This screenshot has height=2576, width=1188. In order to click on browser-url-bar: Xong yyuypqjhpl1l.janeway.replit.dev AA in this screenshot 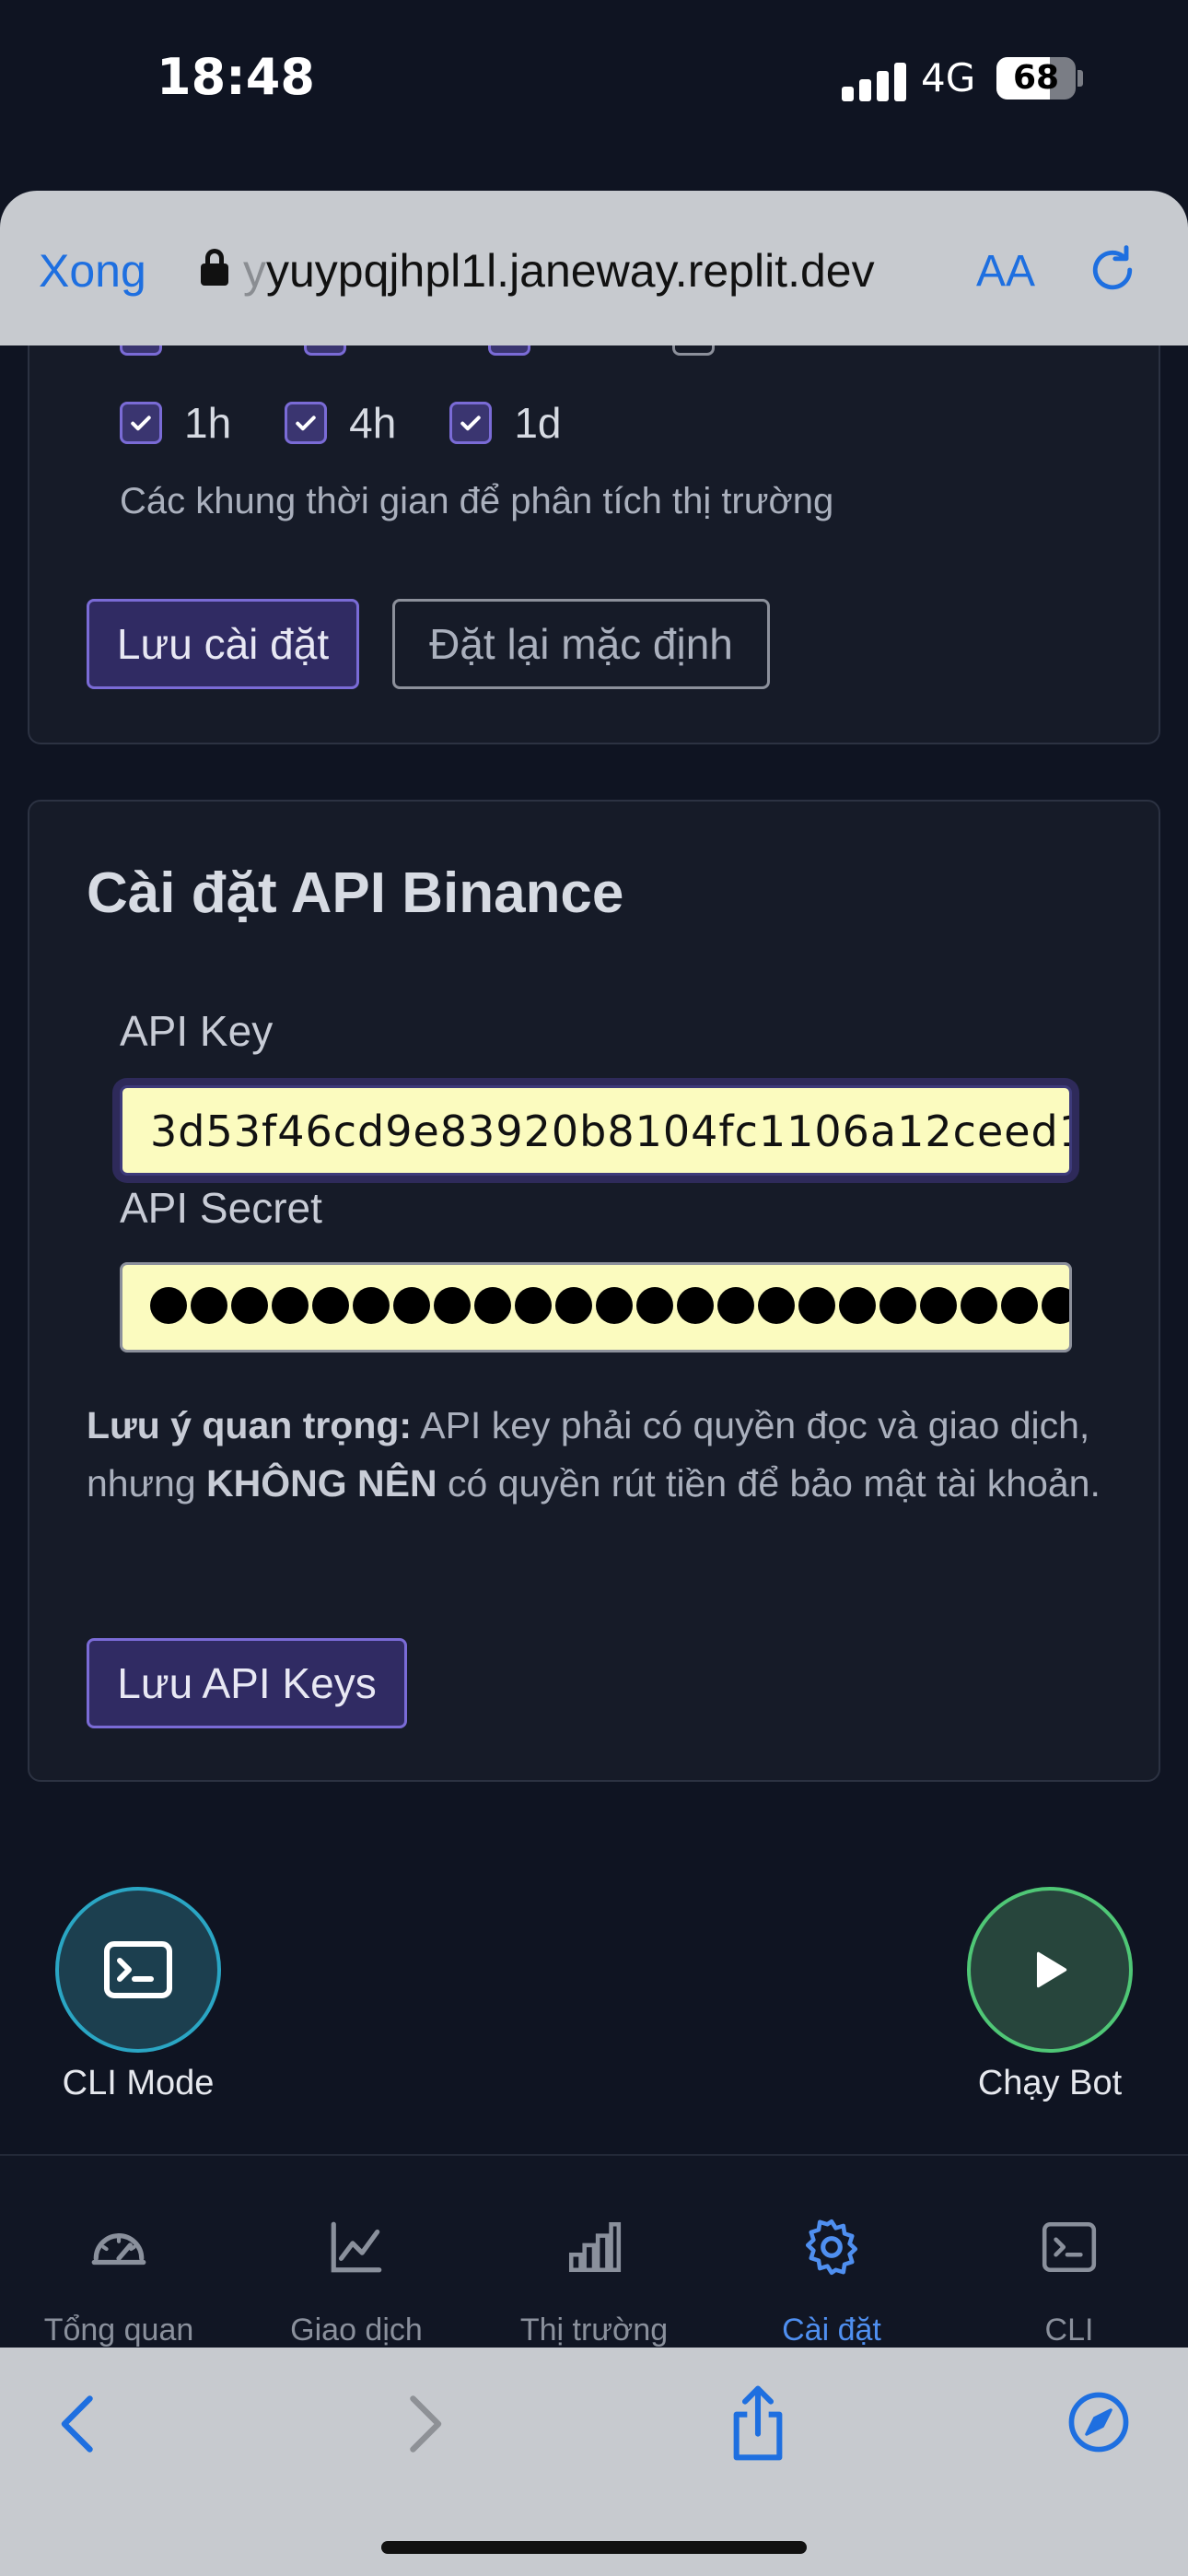, I will do `click(594, 268)`.